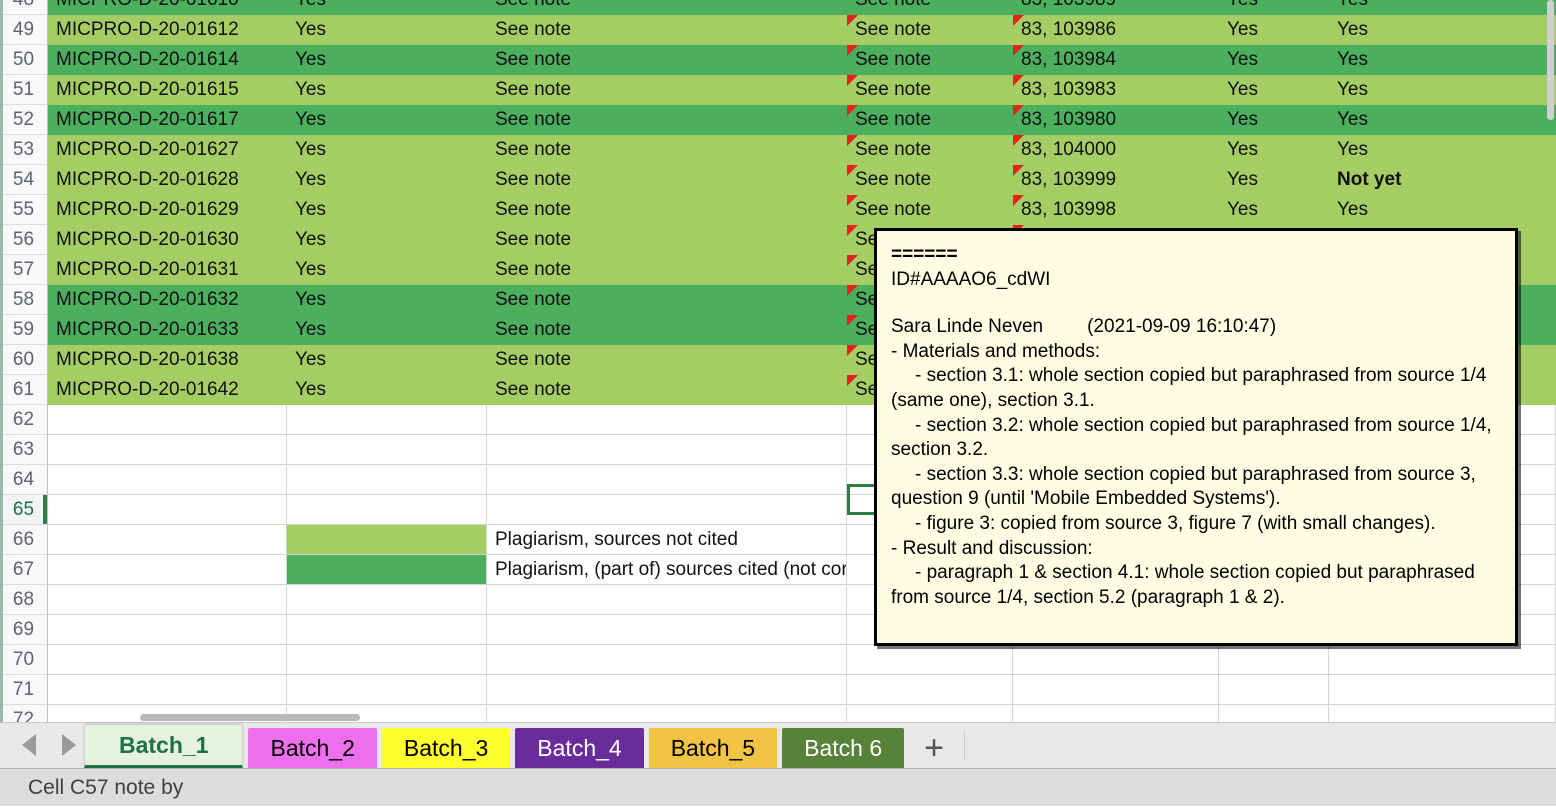 The width and height of the screenshot is (1556, 807). I want to click on row-header: 54, so click(24, 180).